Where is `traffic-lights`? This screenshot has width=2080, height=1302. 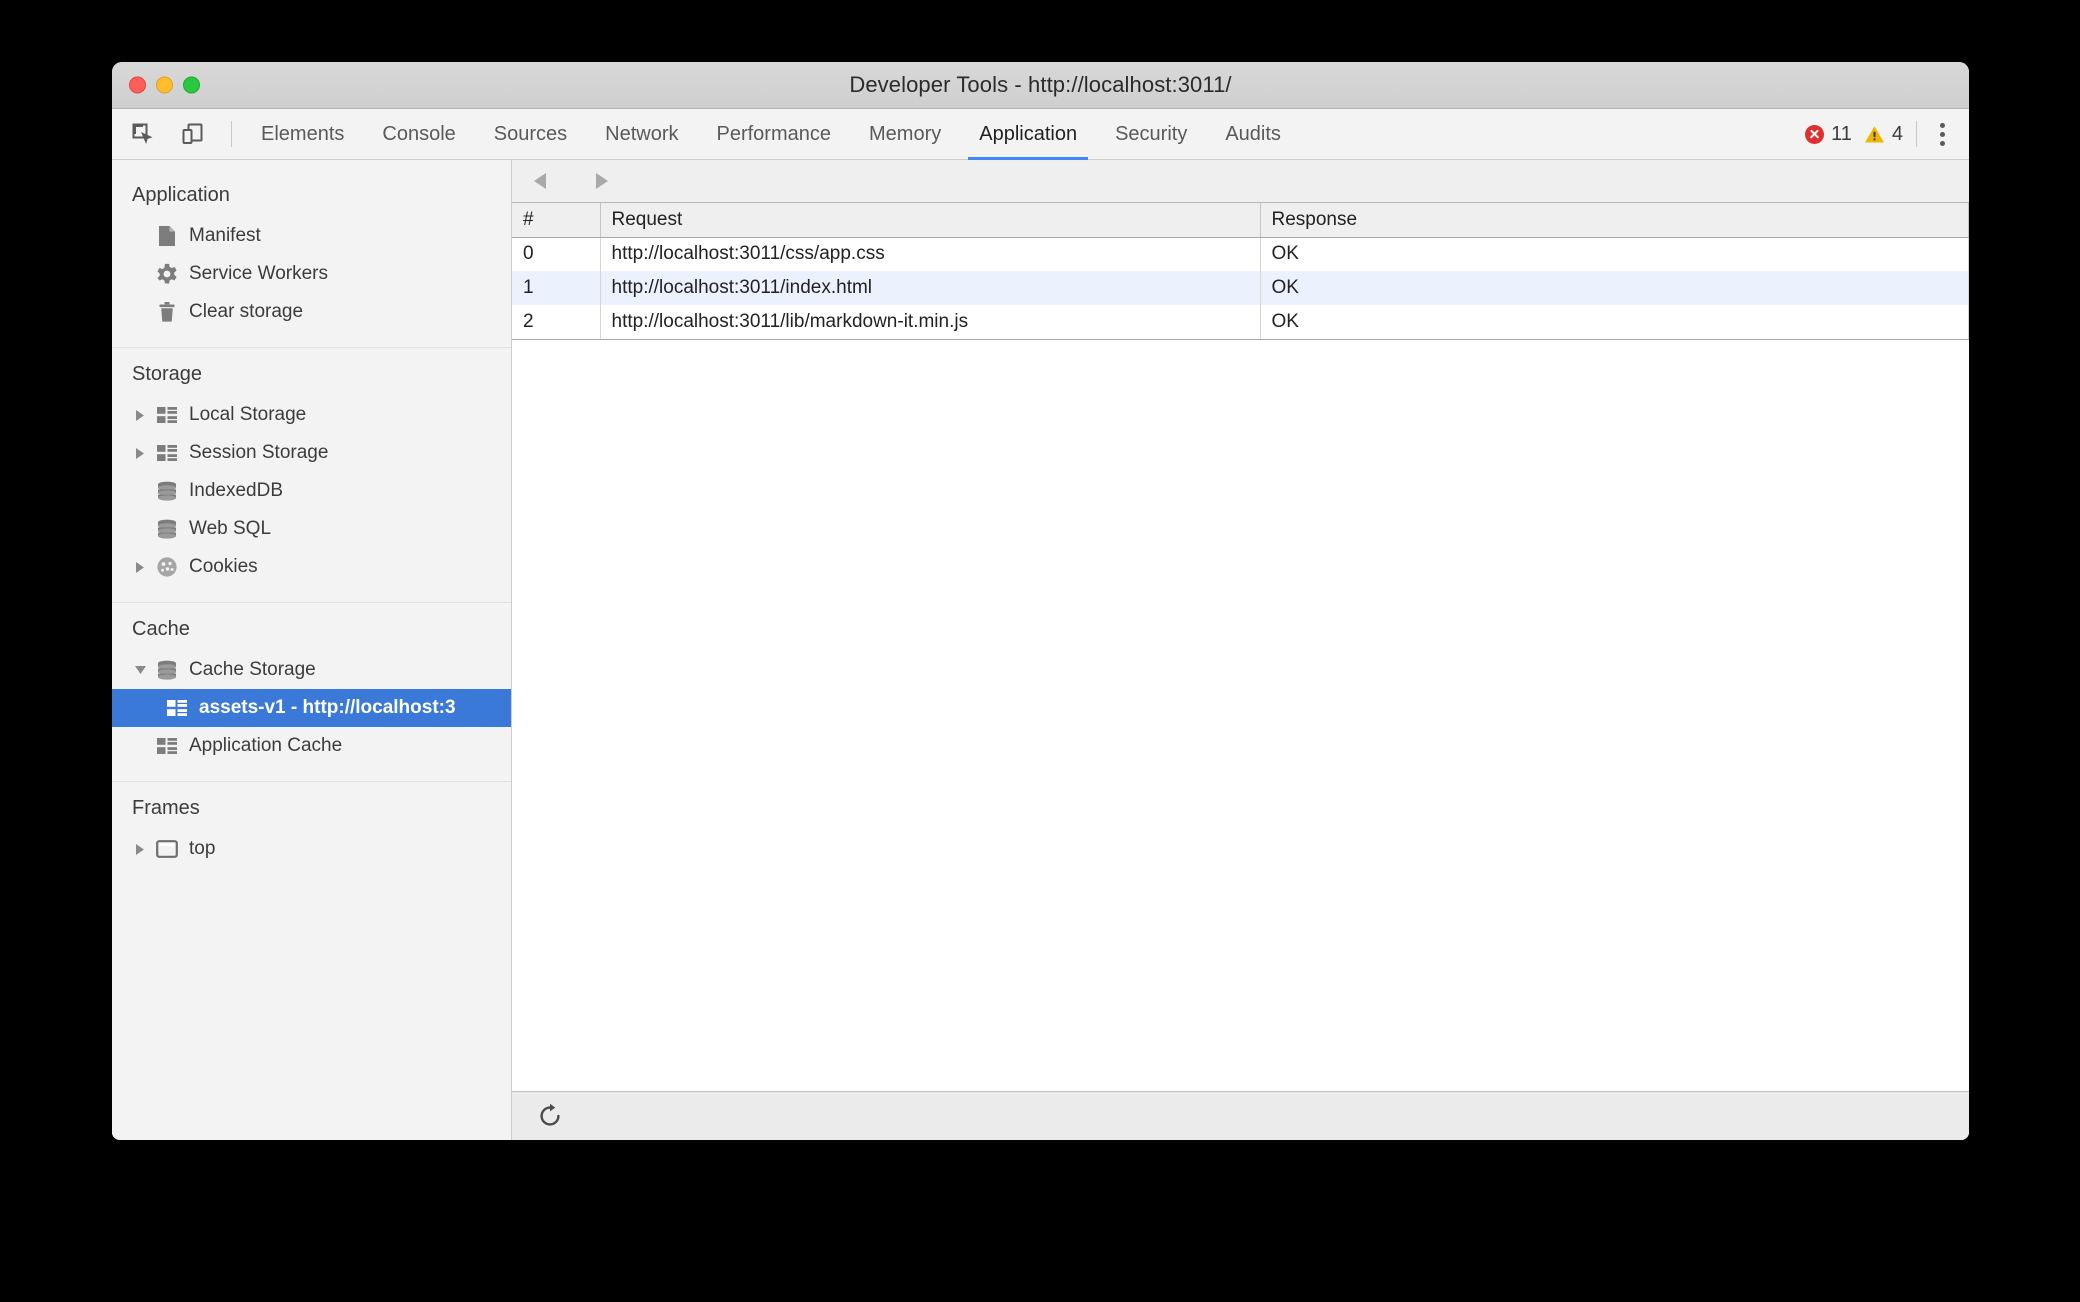 traffic-lights is located at coordinates (164, 85).